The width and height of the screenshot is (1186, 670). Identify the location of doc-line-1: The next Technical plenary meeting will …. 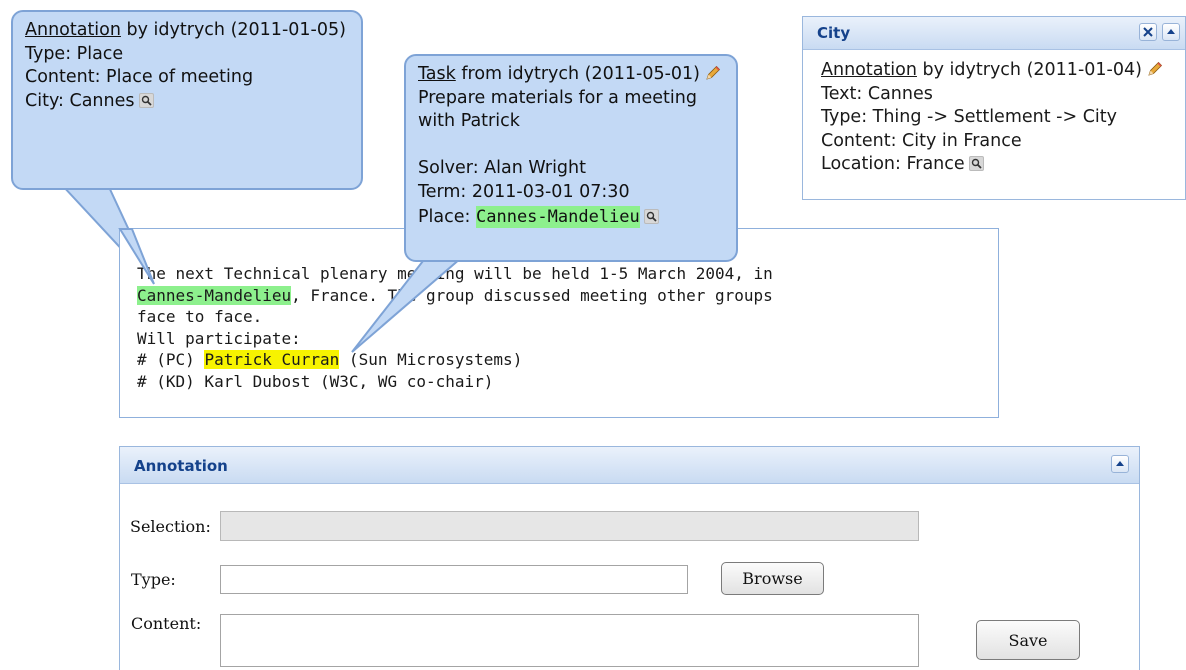
(455, 273).